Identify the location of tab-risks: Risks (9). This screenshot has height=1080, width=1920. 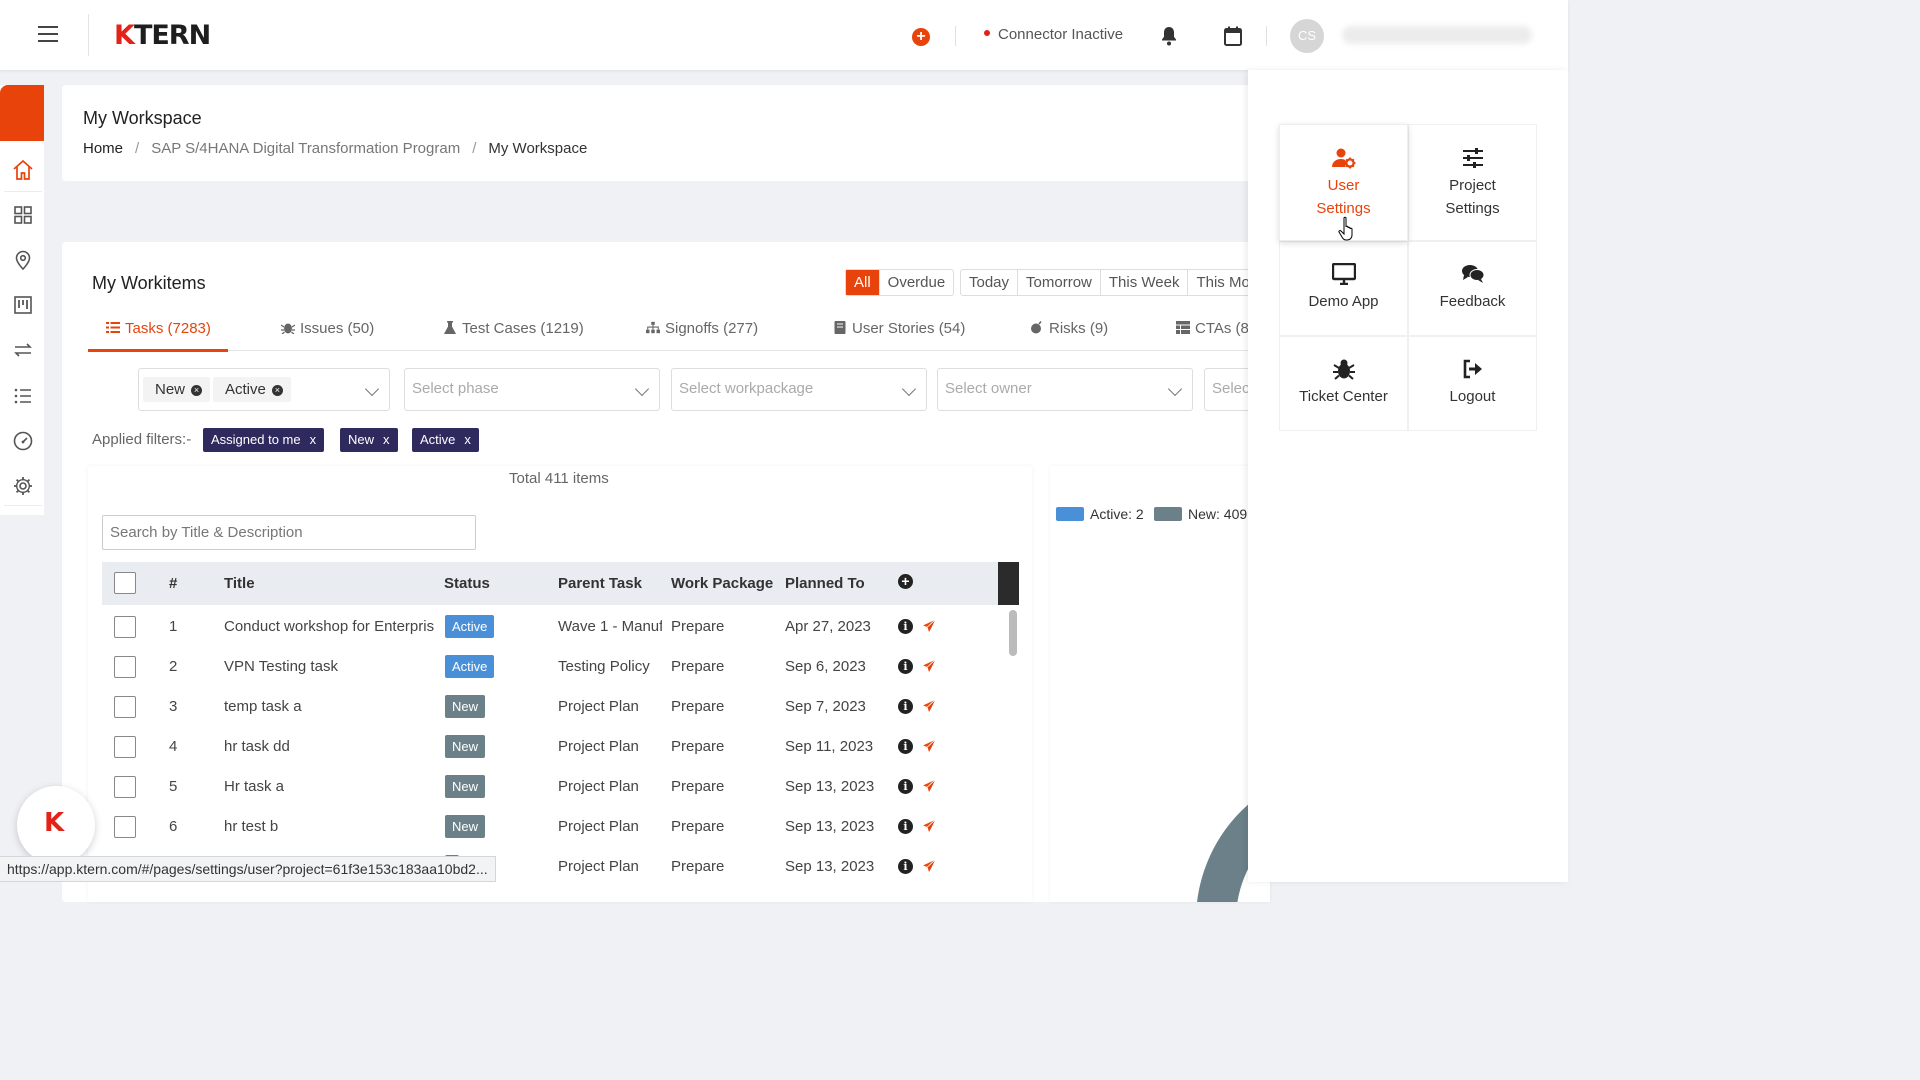
(1069, 328).